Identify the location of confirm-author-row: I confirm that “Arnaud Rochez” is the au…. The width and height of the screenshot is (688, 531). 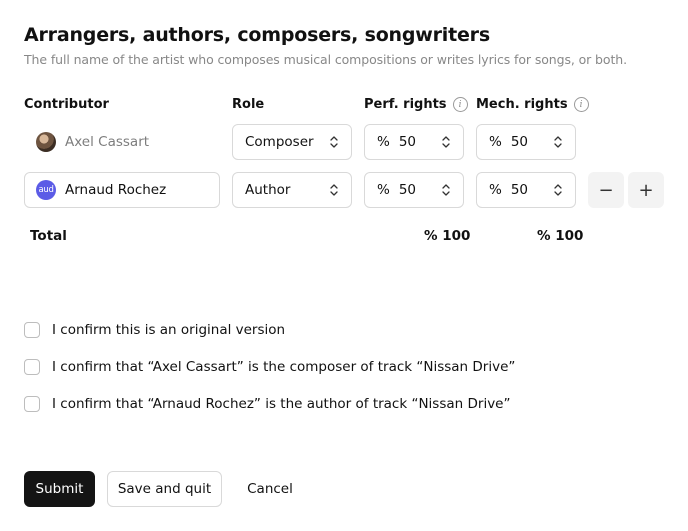
(267, 404).